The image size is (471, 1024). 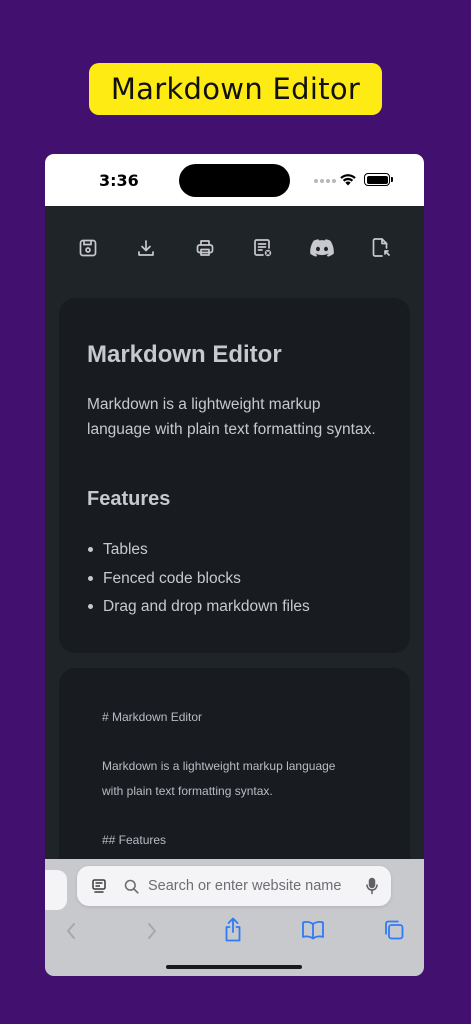 I want to click on list-item: Fenced code blocks, so click(x=198, y=581).